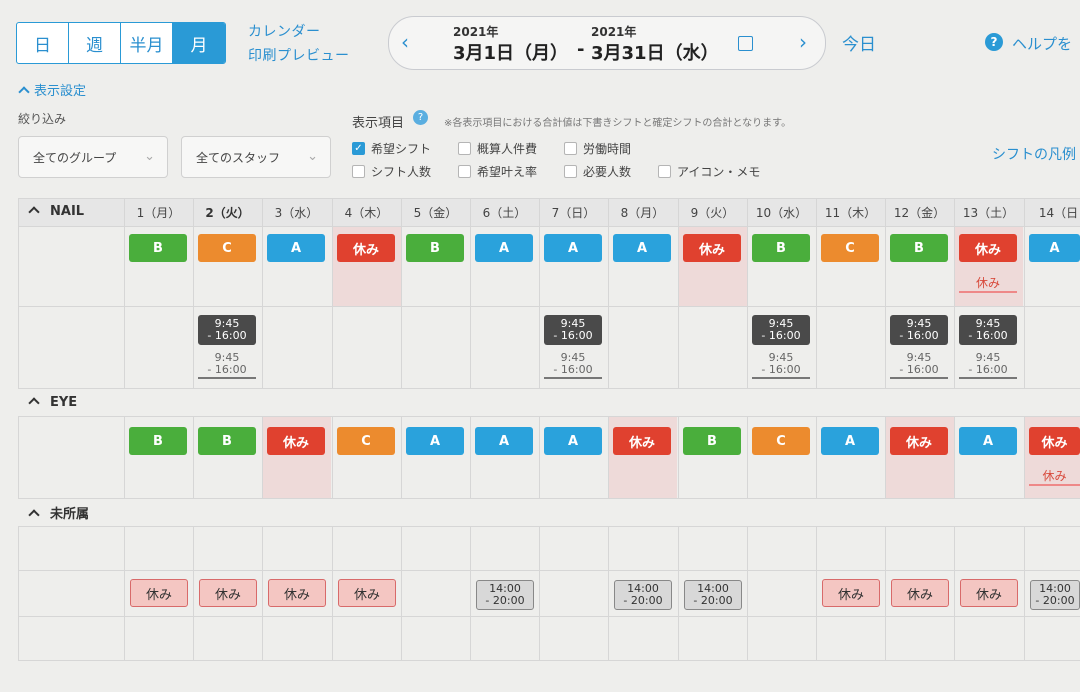  Describe the element at coordinates (401, 149) in the screenshot. I see `checkbox-label: 希望シフト` at that location.